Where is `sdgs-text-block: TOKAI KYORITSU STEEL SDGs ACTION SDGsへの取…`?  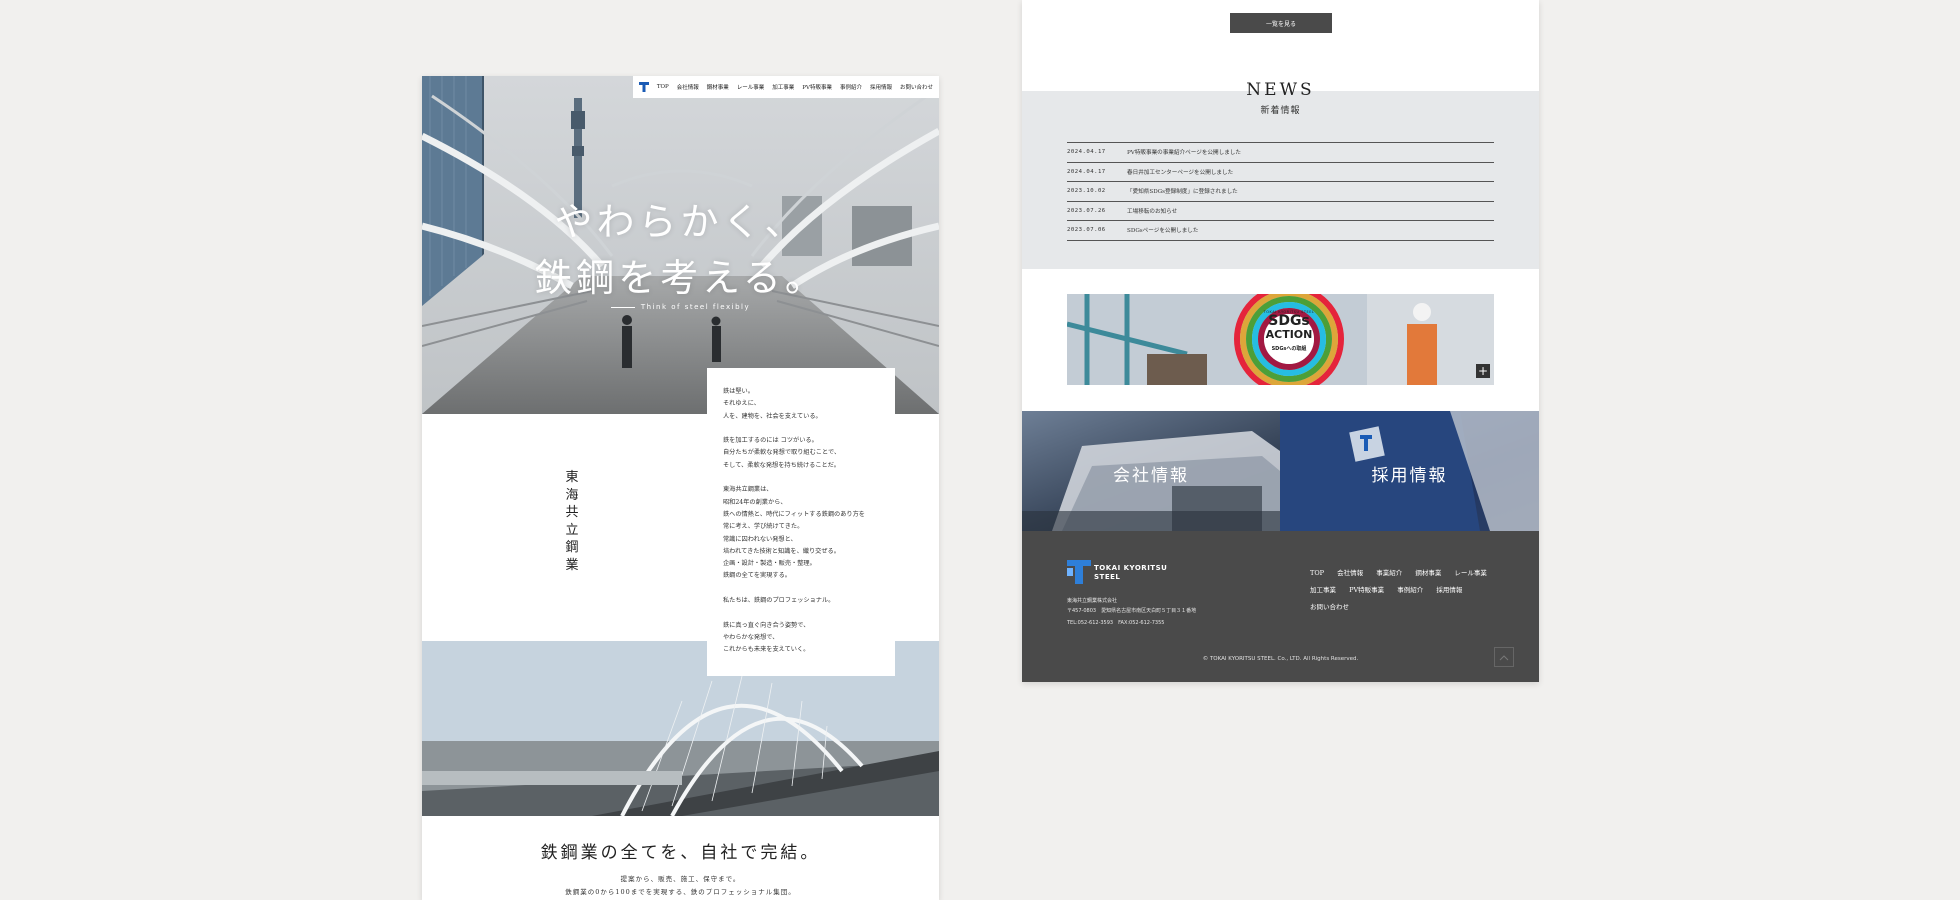 sdgs-text-block: TOKAI KYORITSU STEEL SDGs ACTION SDGsへの取… is located at coordinates (1289, 331).